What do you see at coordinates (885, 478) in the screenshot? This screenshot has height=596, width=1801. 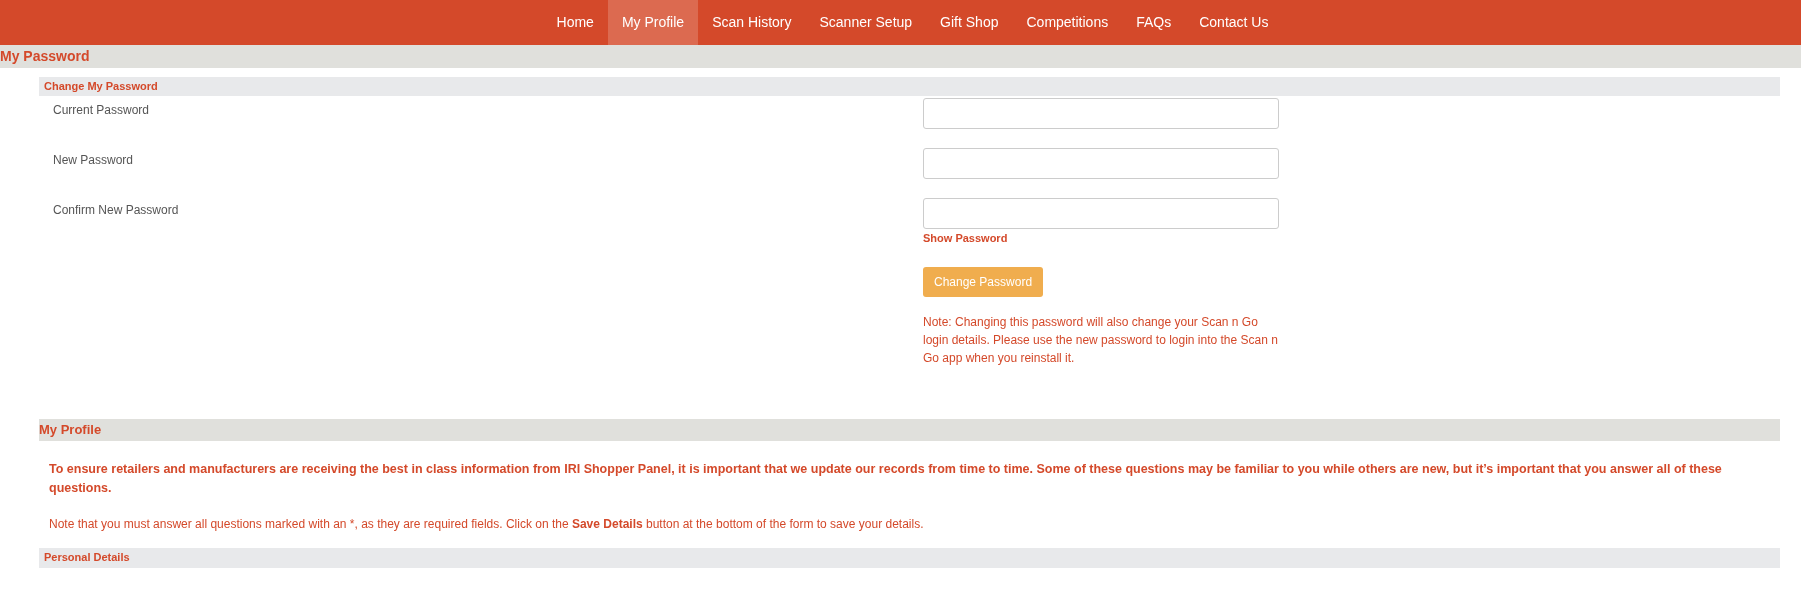 I see `profile-intro-text: To ensure retailers and manufacturers are receiving the best in class information from IRI Shopper Panel, it is important that we update our records from time to time. Some of these questions may be familiar to you while others are new, but it’s important that you answer all of these questions.` at bounding box center [885, 478].